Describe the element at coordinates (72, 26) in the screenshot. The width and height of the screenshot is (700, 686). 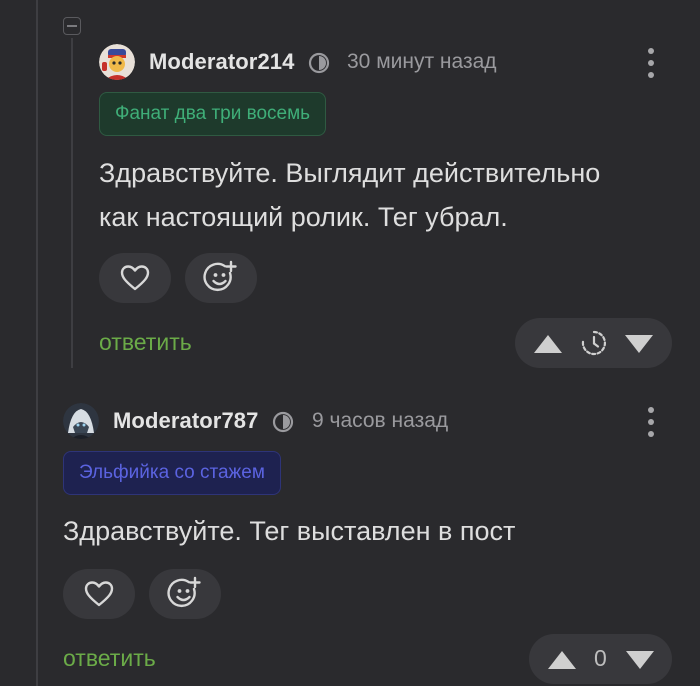
I see `collapse-icon` at that location.